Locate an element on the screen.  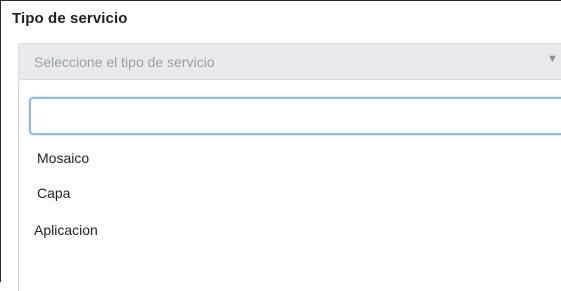
dropdown-search-input is located at coordinates (296, 116).